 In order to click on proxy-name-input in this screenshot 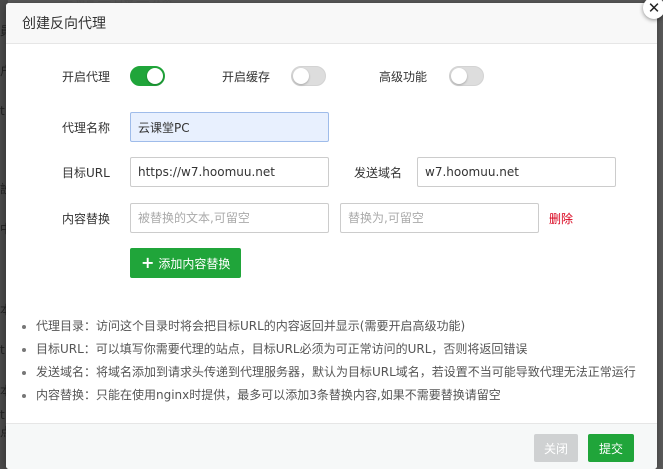, I will do `click(229, 127)`.